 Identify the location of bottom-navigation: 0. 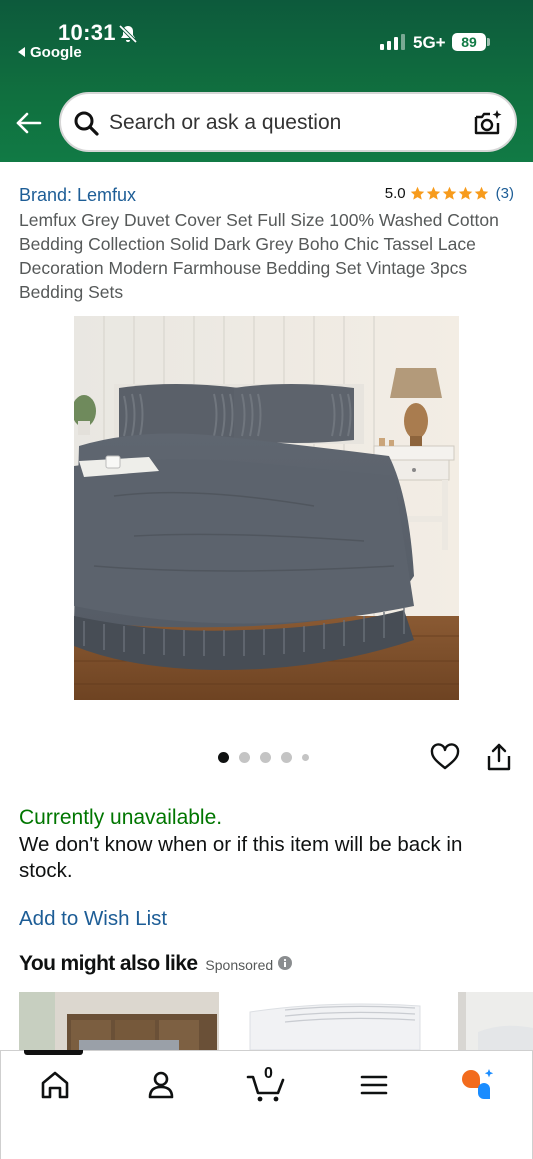
(266, 1104).